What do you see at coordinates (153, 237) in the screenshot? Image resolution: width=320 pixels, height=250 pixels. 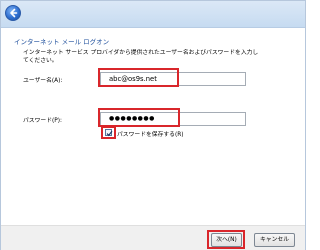 I see `dialog-footer: 次へ(N) キャンセル` at bounding box center [153, 237].